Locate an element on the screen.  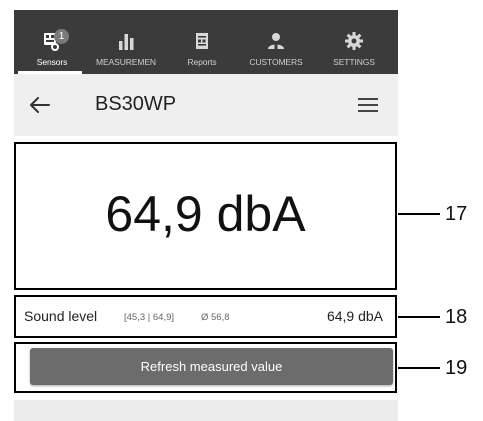
nav-tab-reports: Reports is located at coordinates (202, 42).